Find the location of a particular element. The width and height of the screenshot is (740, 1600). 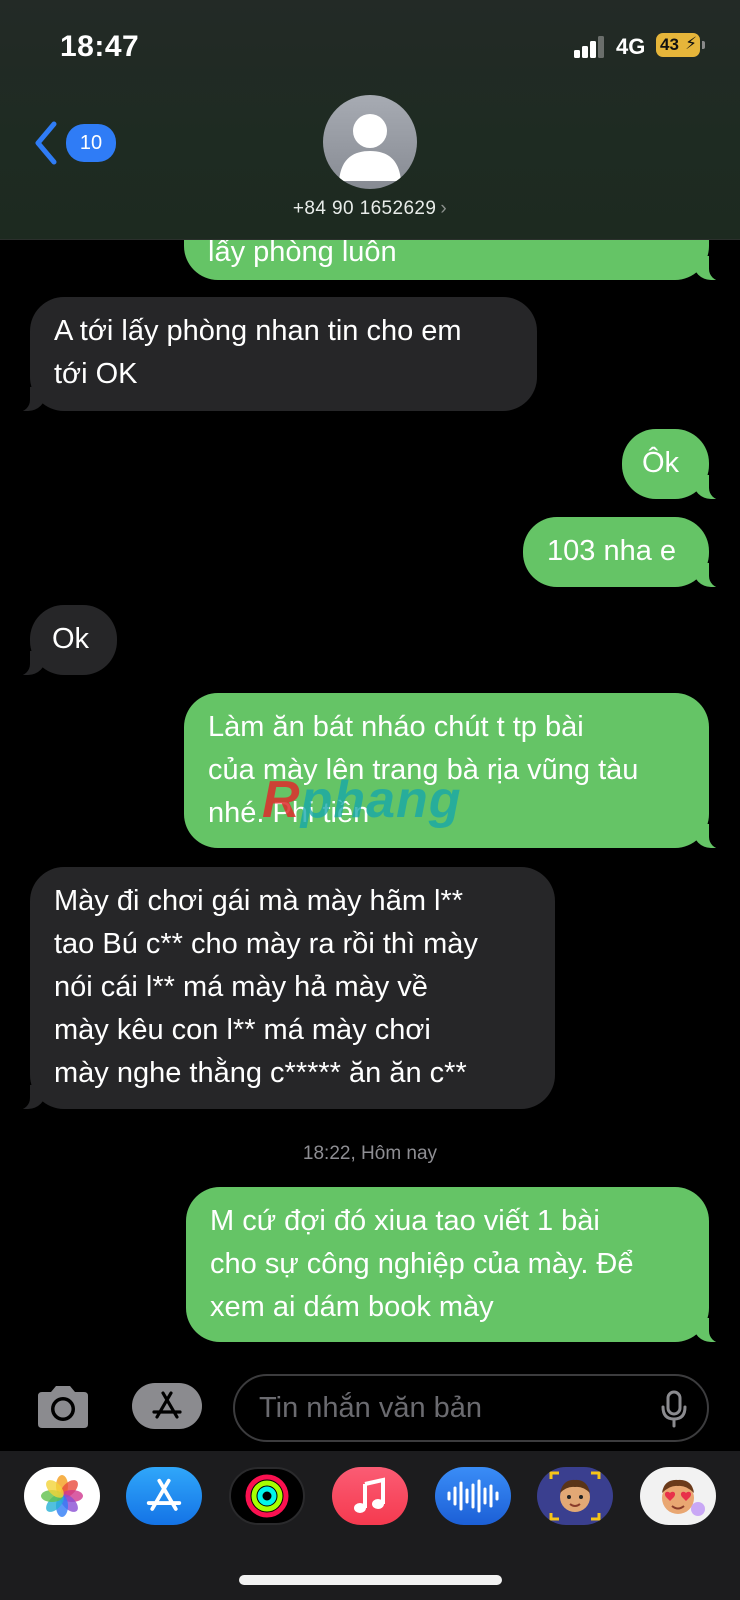

memoji-stickers-app is located at coordinates (678, 1496).